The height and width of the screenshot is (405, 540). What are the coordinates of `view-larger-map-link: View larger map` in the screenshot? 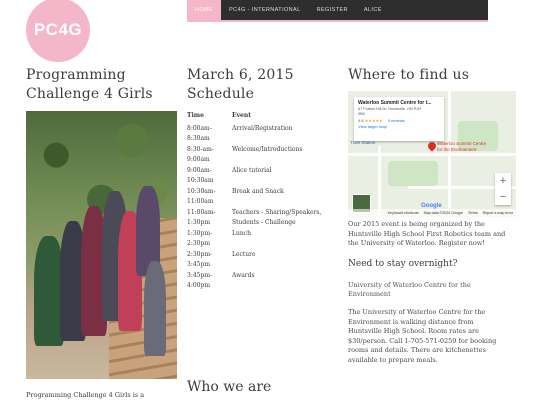 It's located at (399, 126).